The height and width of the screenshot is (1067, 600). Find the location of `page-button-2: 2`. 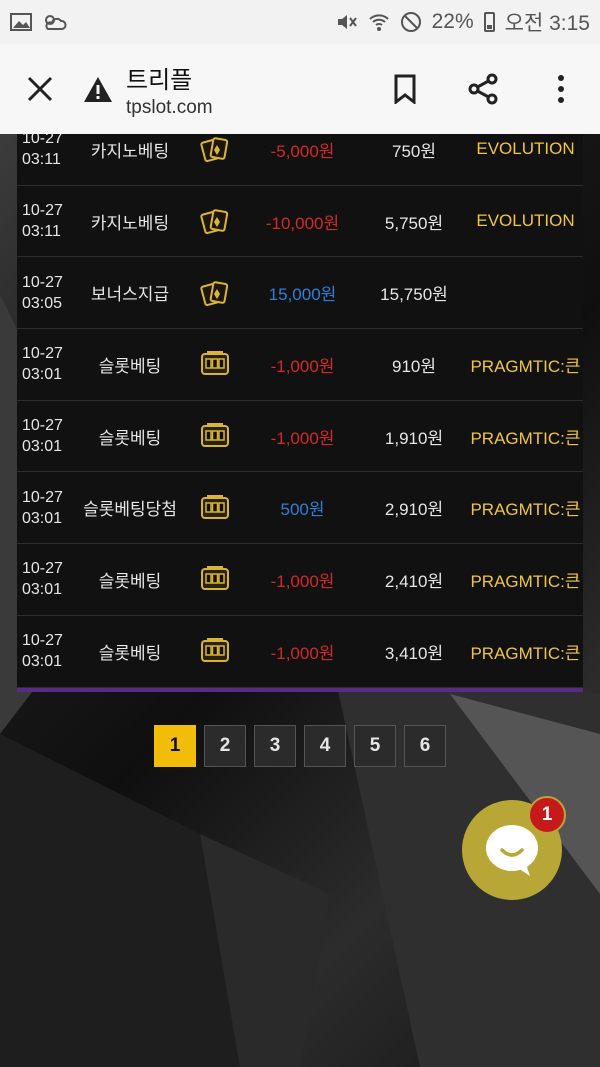

page-button-2: 2 is located at coordinates (225, 746).